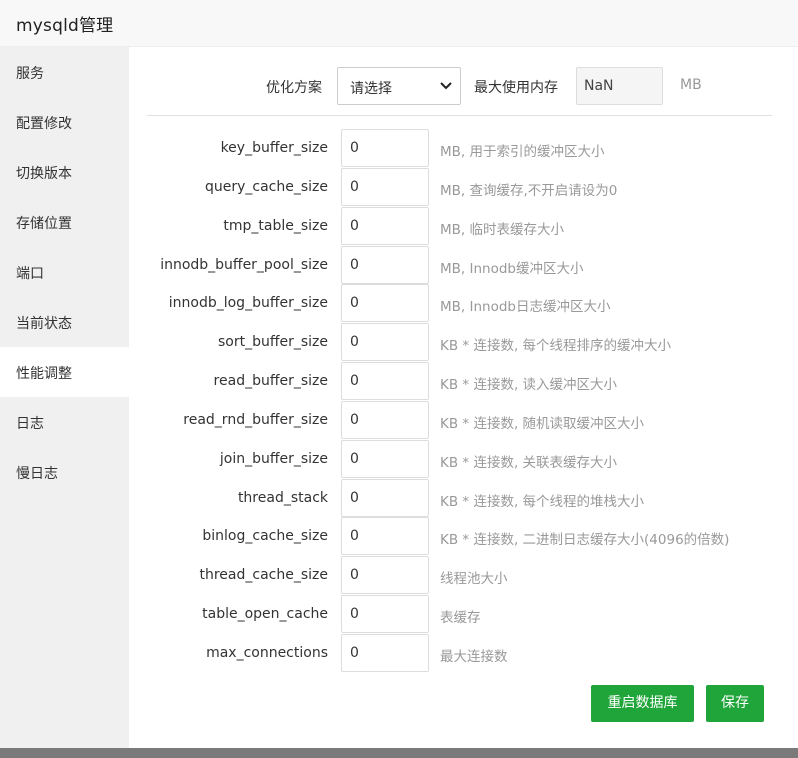 This screenshot has height=758, width=798. What do you see at coordinates (399, 753) in the screenshot?
I see `backdrop` at bounding box center [399, 753].